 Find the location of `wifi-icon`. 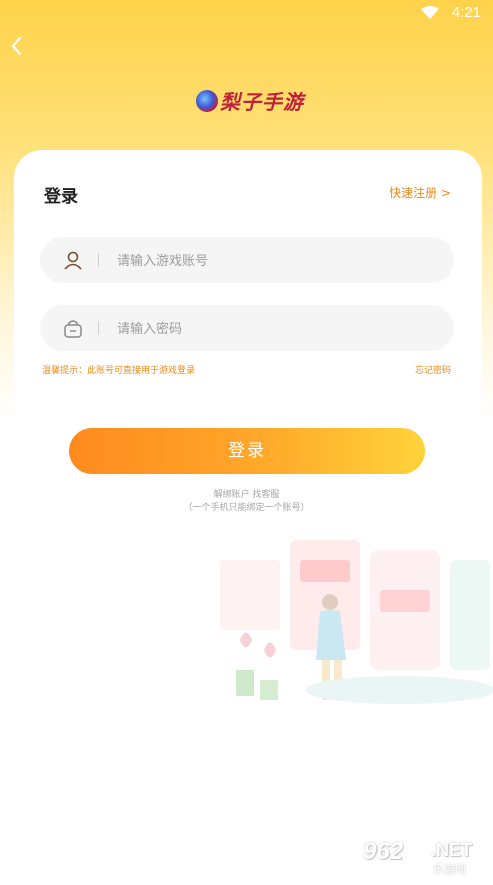

wifi-icon is located at coordinates (430, 12).